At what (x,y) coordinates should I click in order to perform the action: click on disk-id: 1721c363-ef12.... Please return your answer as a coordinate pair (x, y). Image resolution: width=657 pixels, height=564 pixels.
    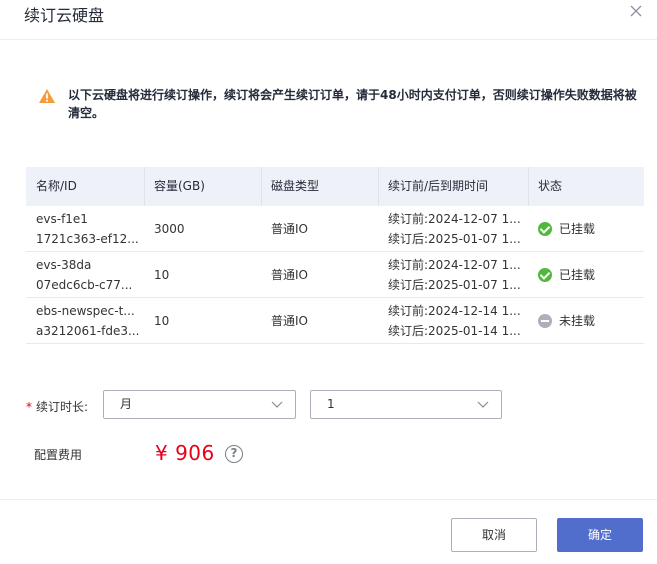
    Looking at the image, I should click on (87, 238).